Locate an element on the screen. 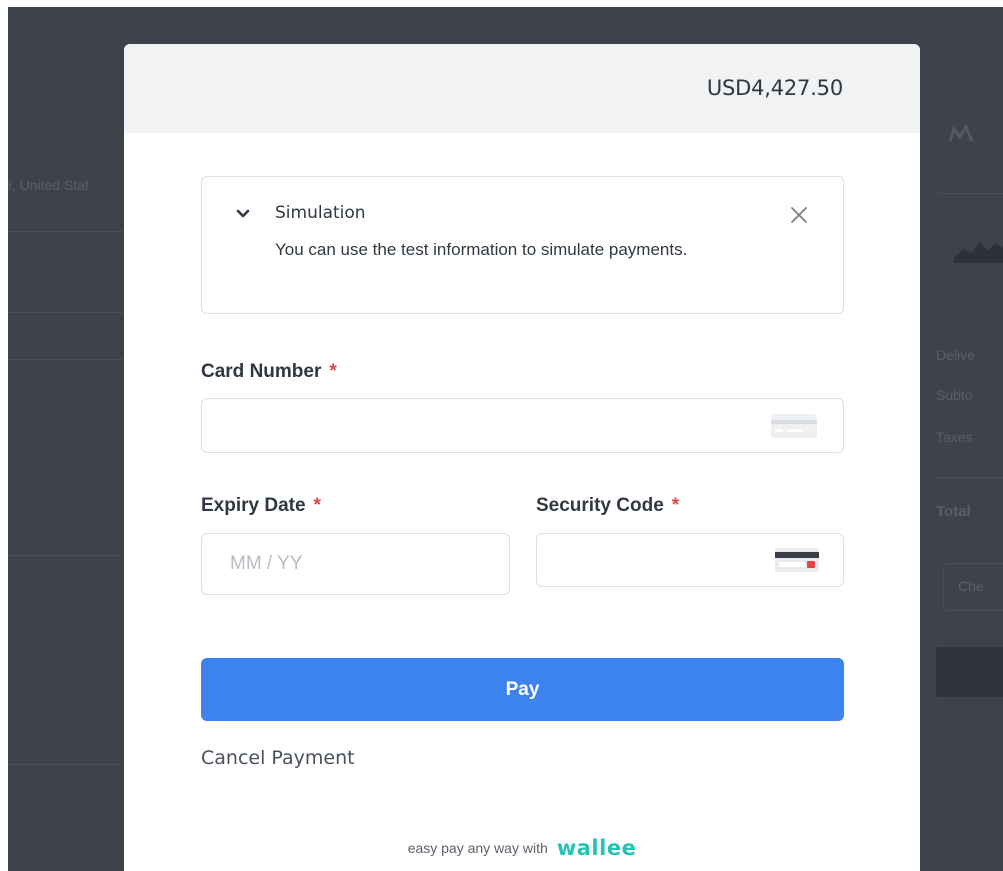 The width and height of the screenshot is (1003, 871). bg-action-button is located at coordinates (969, 672).